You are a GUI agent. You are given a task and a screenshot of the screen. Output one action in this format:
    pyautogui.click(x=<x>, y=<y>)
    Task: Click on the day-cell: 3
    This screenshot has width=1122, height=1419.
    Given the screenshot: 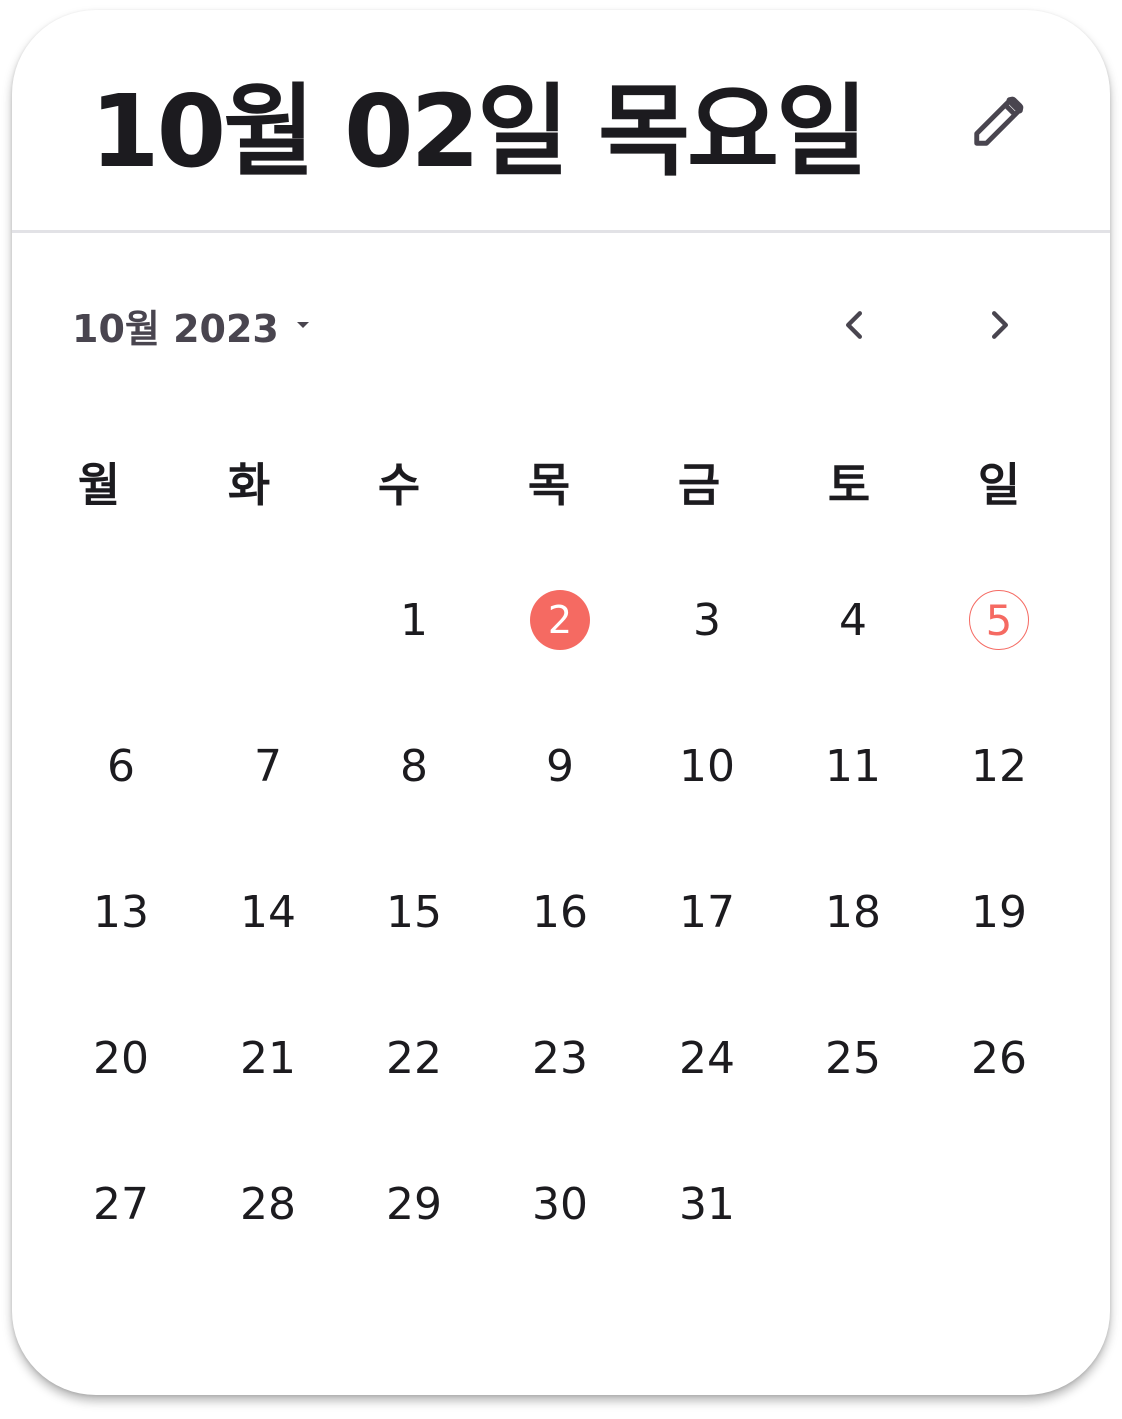 What is the action you would take?
    pyautogui.click(x=707, y=620)
    